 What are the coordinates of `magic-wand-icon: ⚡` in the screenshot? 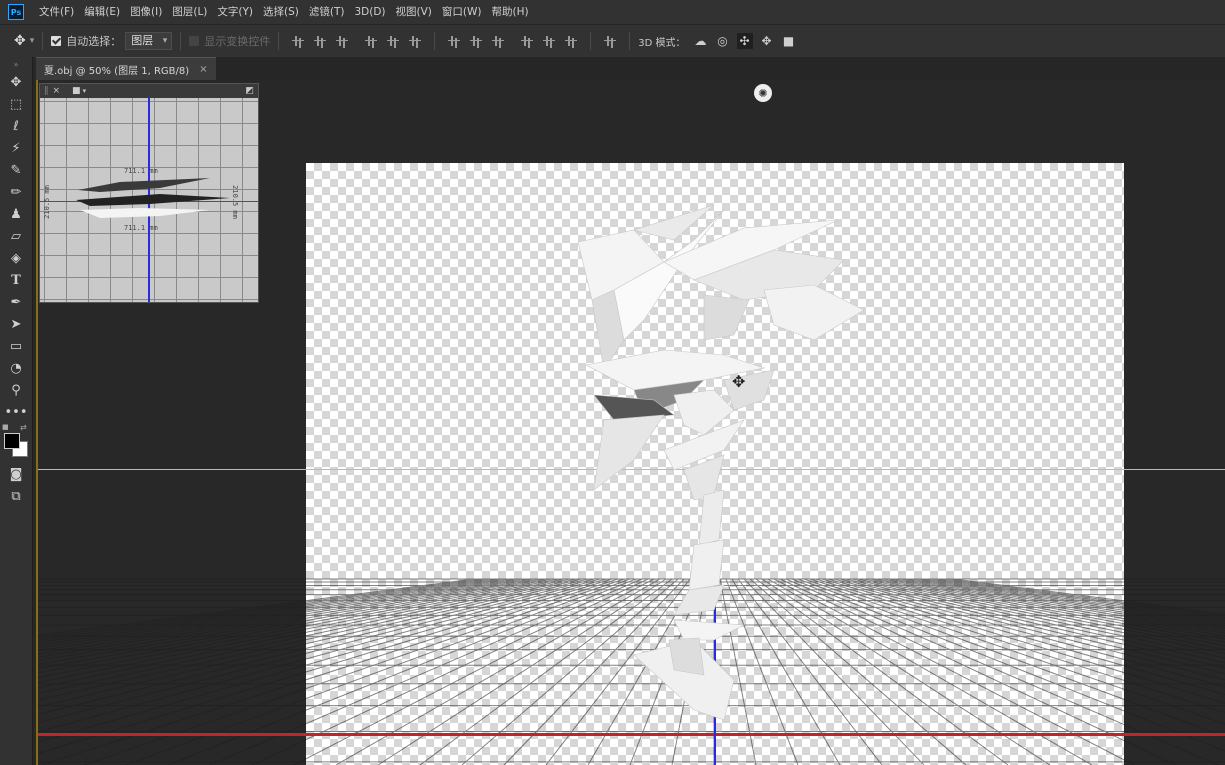 It's located at (16, 148).